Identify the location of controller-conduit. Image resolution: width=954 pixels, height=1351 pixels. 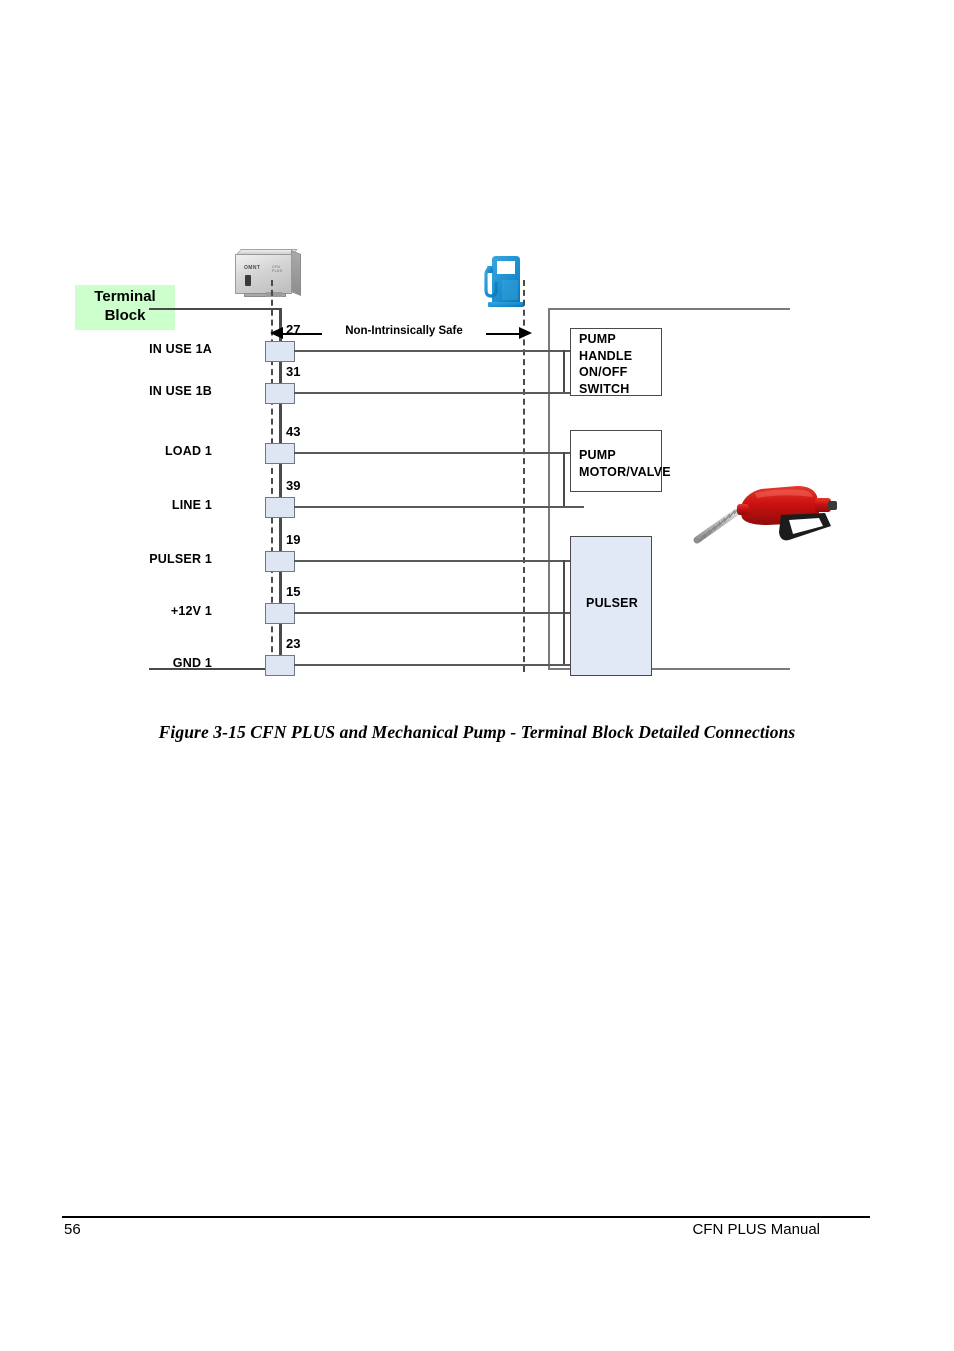
(274, 294).